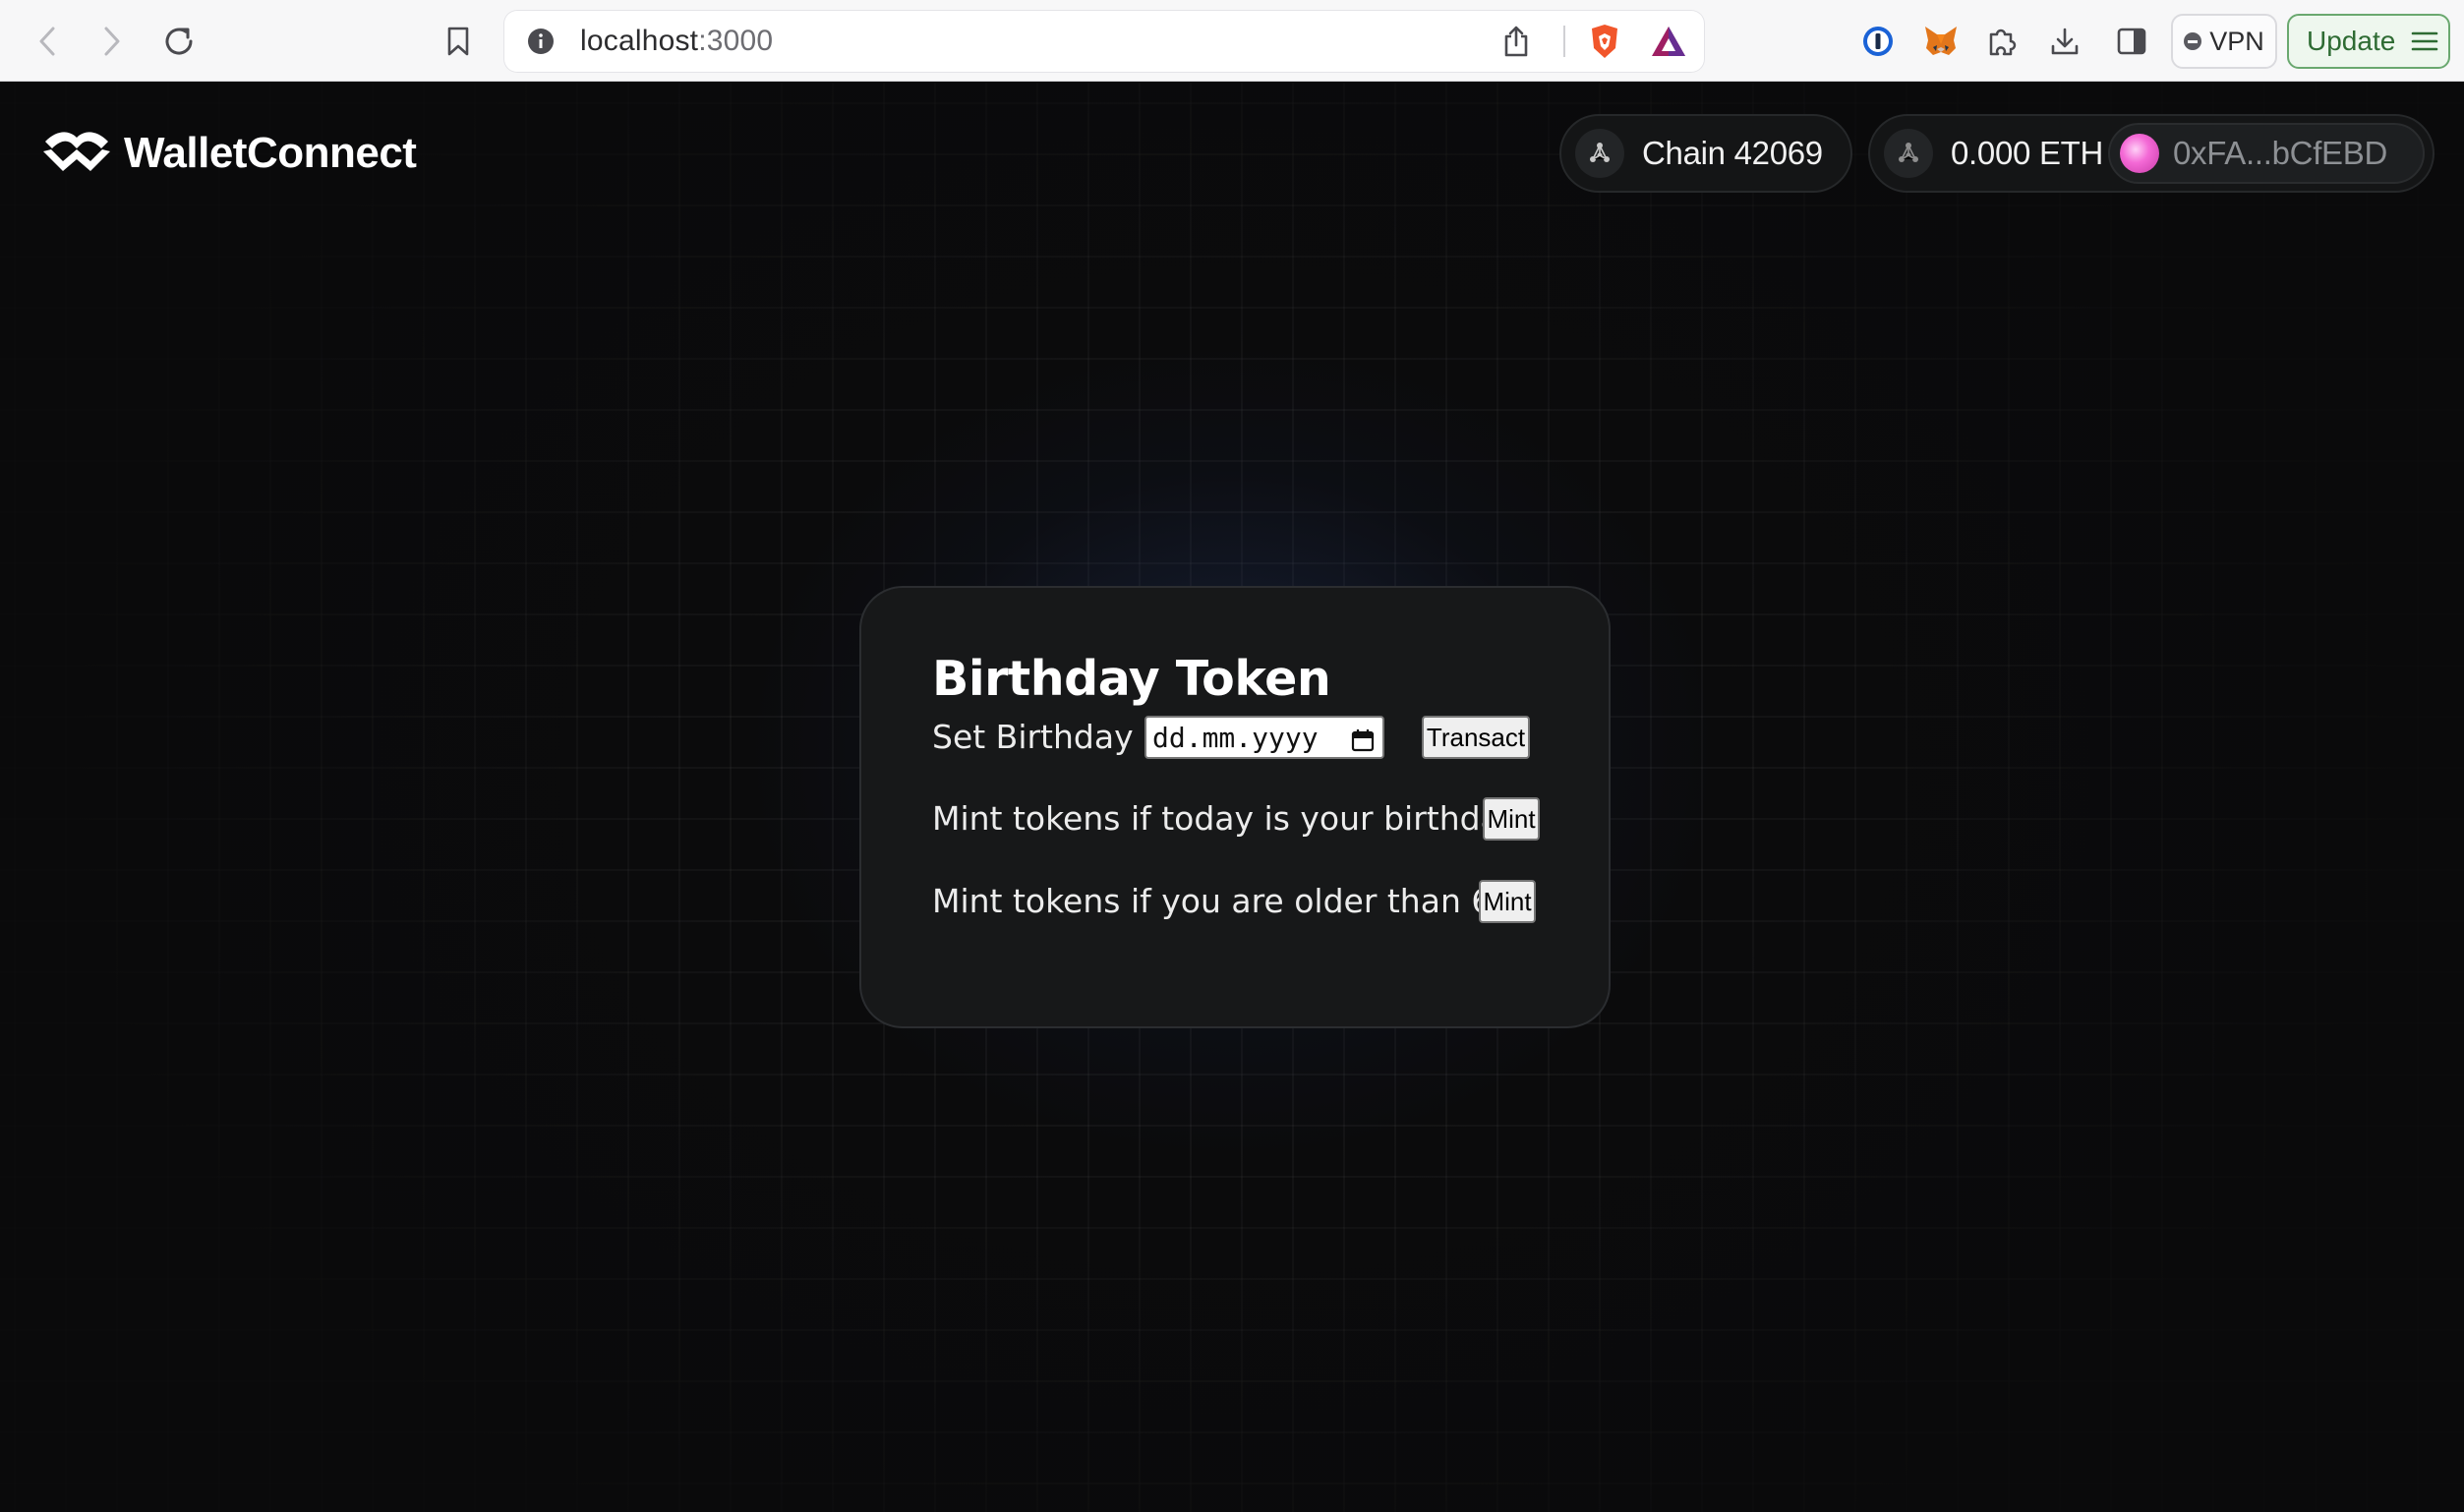  I want to click on calendar-icon, so click(1363, 743).